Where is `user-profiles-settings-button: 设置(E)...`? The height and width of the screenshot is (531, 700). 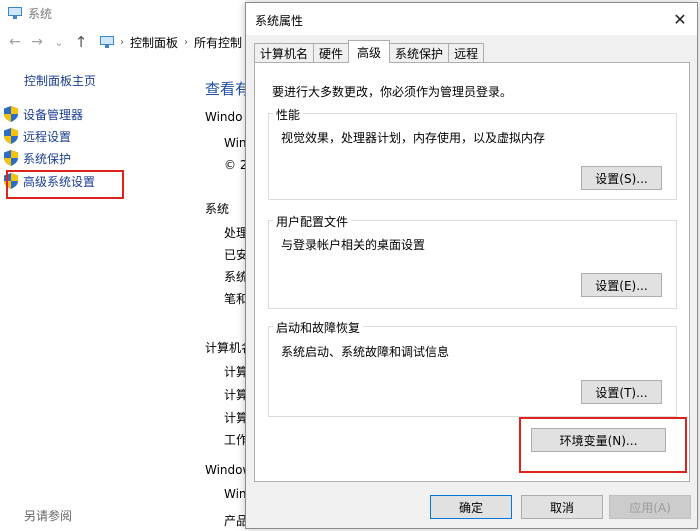
user-profiles-settings-button: 设置(E)... is located at coordinates (621, 285).